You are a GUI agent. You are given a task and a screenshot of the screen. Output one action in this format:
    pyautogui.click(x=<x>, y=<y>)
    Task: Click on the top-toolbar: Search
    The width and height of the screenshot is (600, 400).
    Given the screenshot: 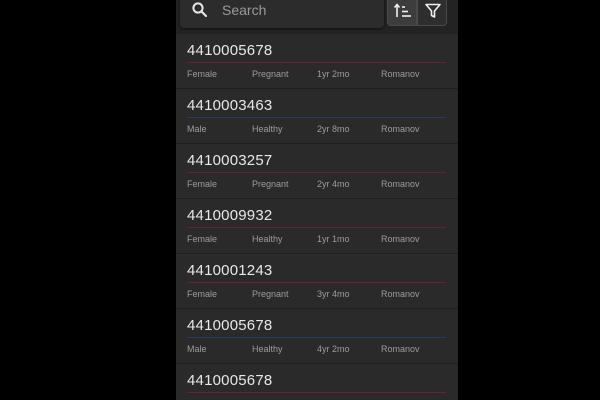 What is the action you would take?
    pyautogui.click(x=317, y=17)
    